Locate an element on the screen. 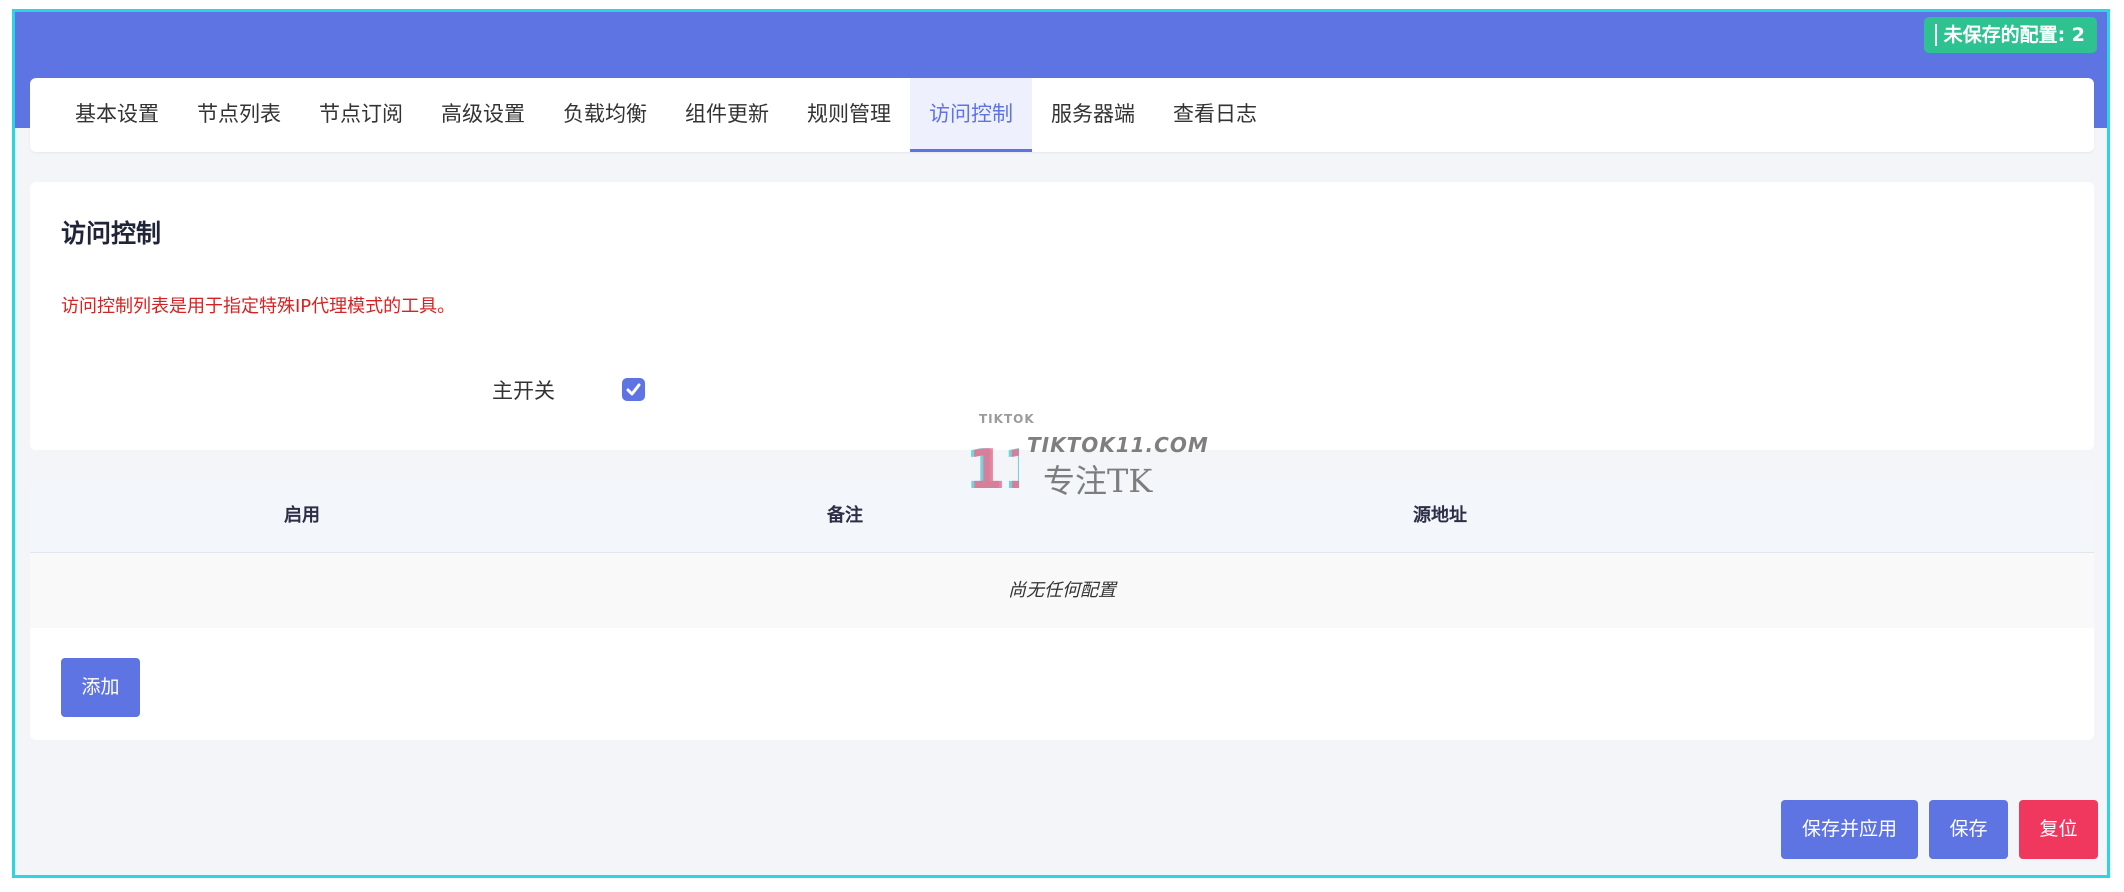  add-button: 添加 is located at coordinates (100, 687).